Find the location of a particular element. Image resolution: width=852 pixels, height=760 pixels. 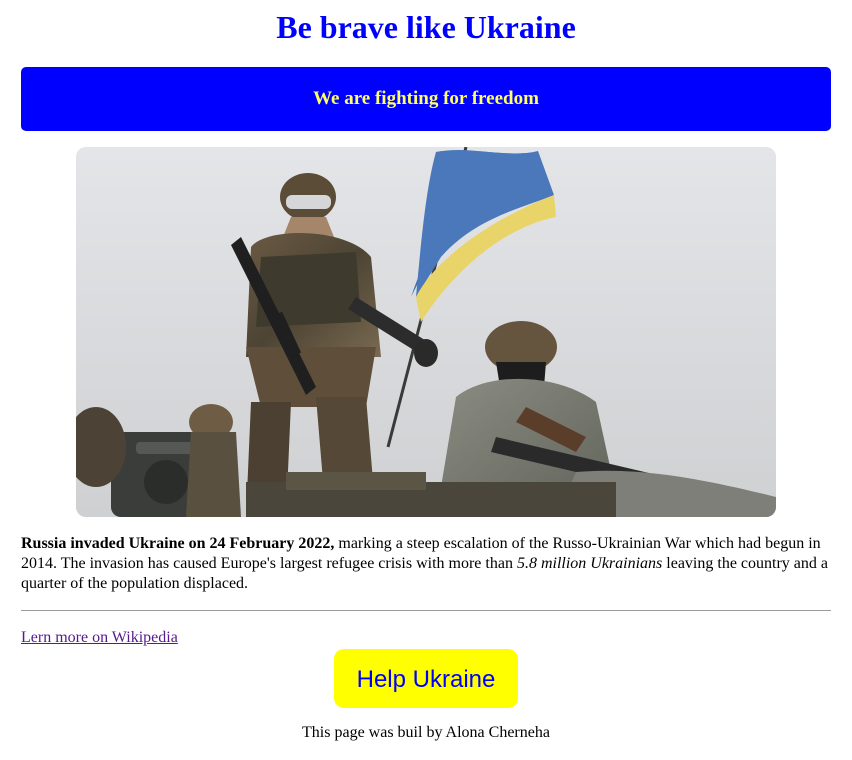

article-refugee-count: 5.8 million Ukrainians is located at coordinates (589, 563).